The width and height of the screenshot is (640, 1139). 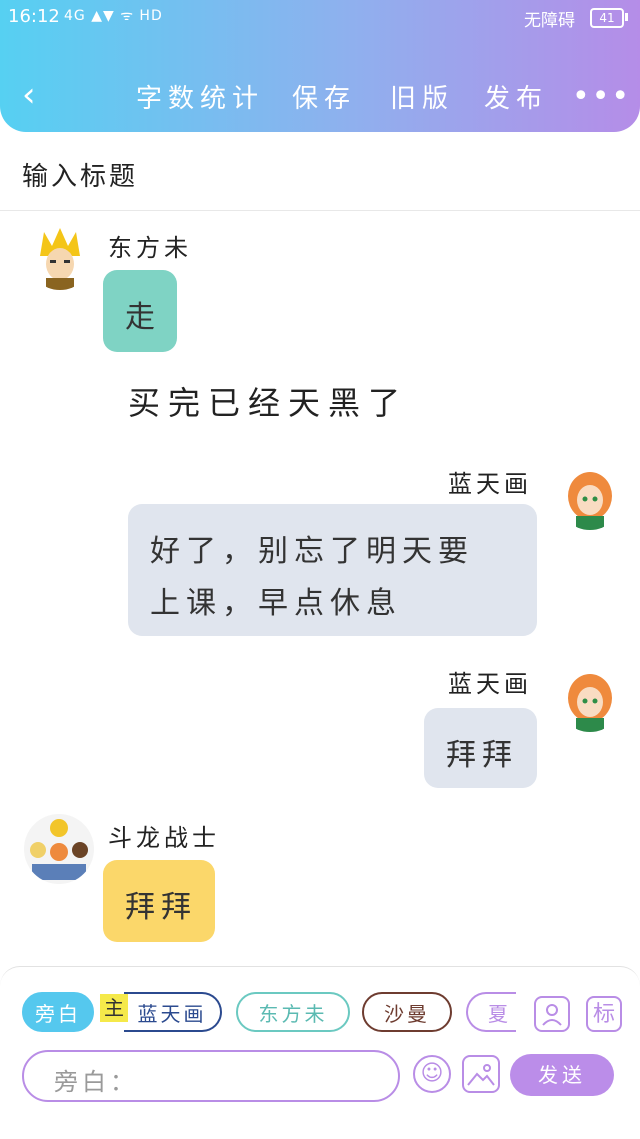 What do you see at coordinates (320, 17) in the screenshot?
I see `status-bar: 16:12 4G ▲▼ ᯤ HD 无障碍 41` at bounding box center [320, 17].